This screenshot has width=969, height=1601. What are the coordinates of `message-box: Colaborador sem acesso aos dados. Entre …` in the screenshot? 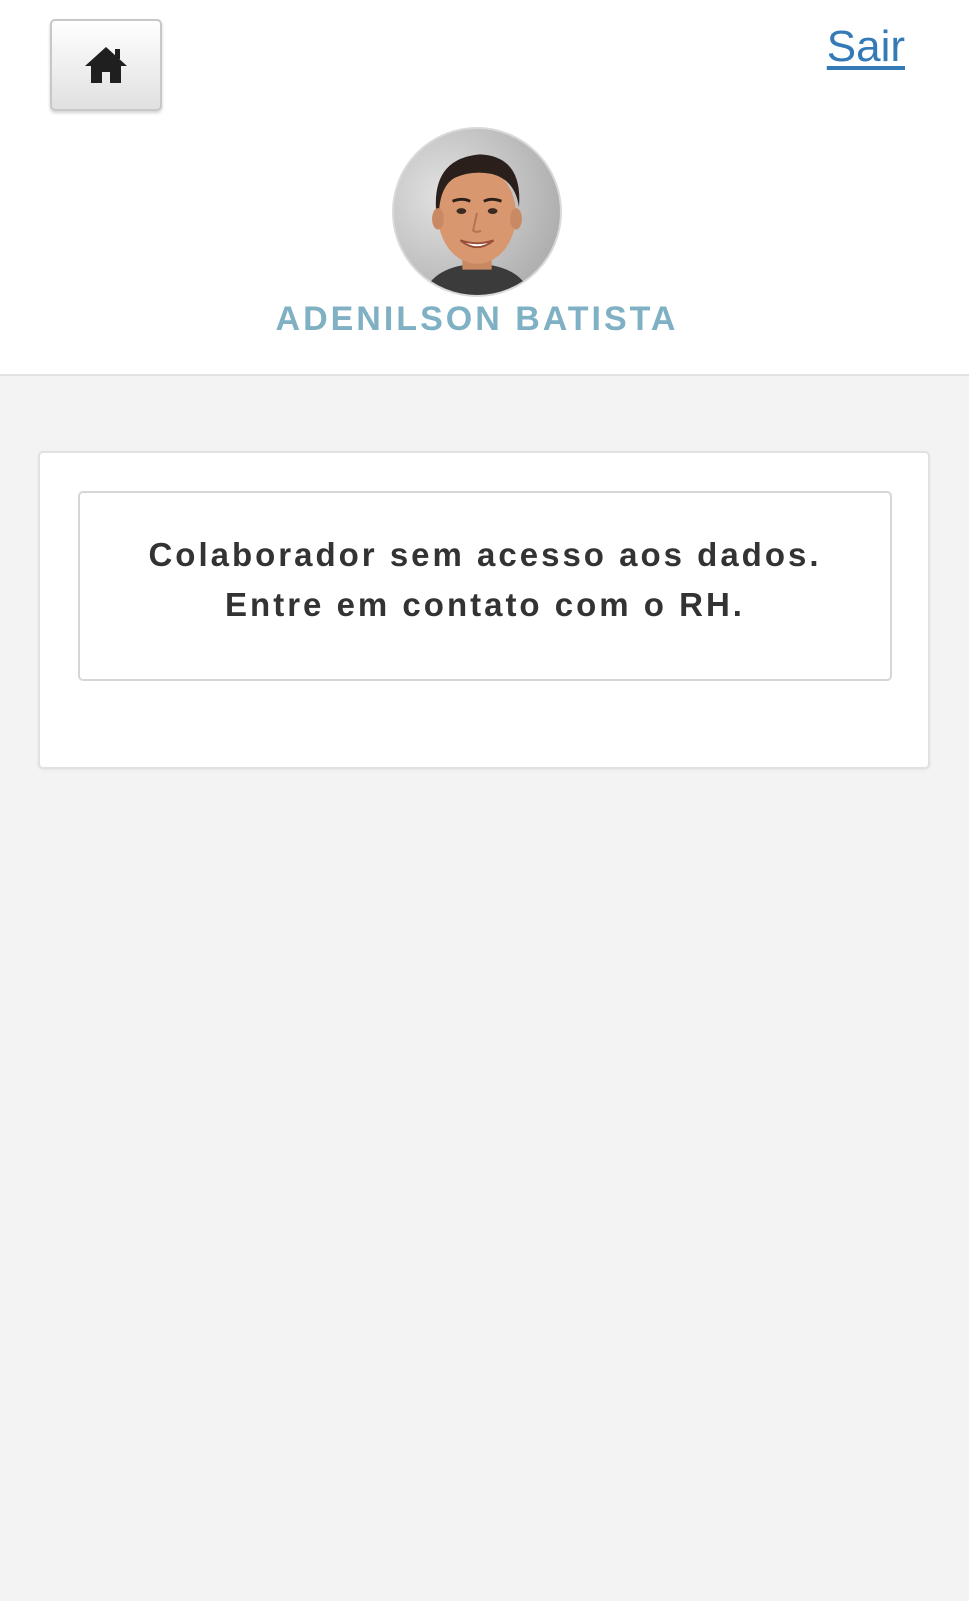 It's located at (485, 586).